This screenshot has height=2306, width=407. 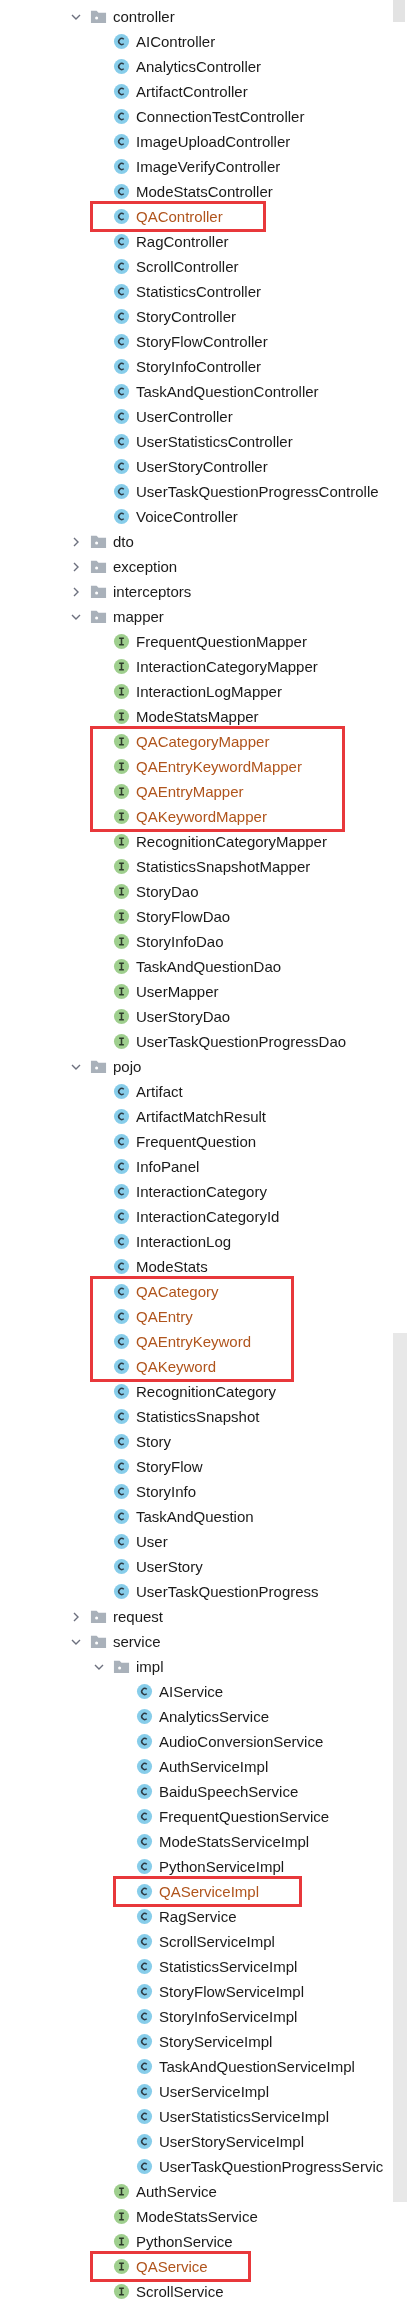 What do you see at coordinates (172, 1266) in the screenshot?
I see `tree-item: ModeStats` at bounding box center [172, 1266].